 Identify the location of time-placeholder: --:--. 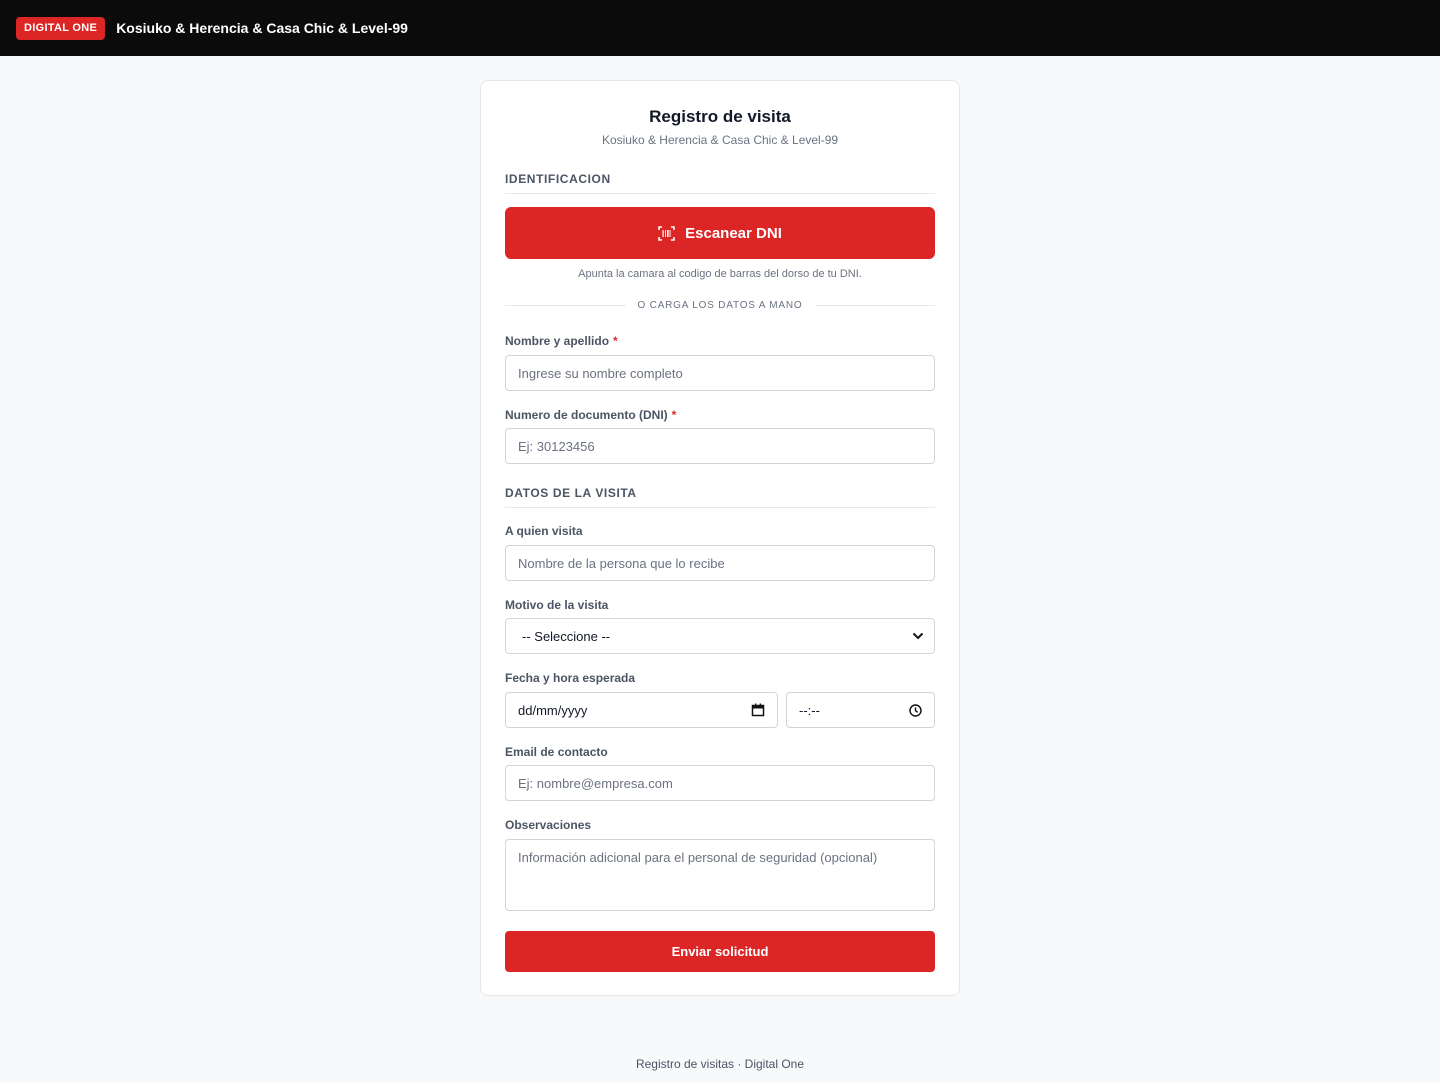
(809, 710).